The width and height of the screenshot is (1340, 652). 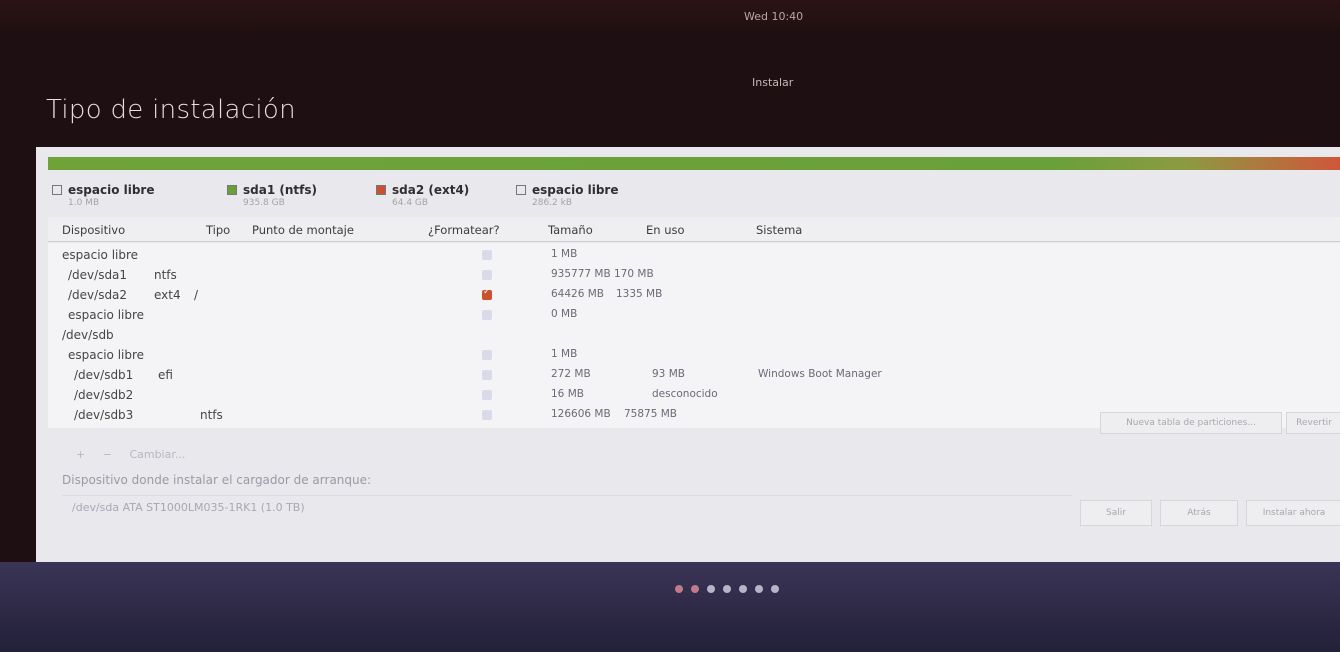 What do you see at coordinates (578, 294) in the screenshot?
I see `cell-size: 64426 MB` at bounding box center [578, 294].